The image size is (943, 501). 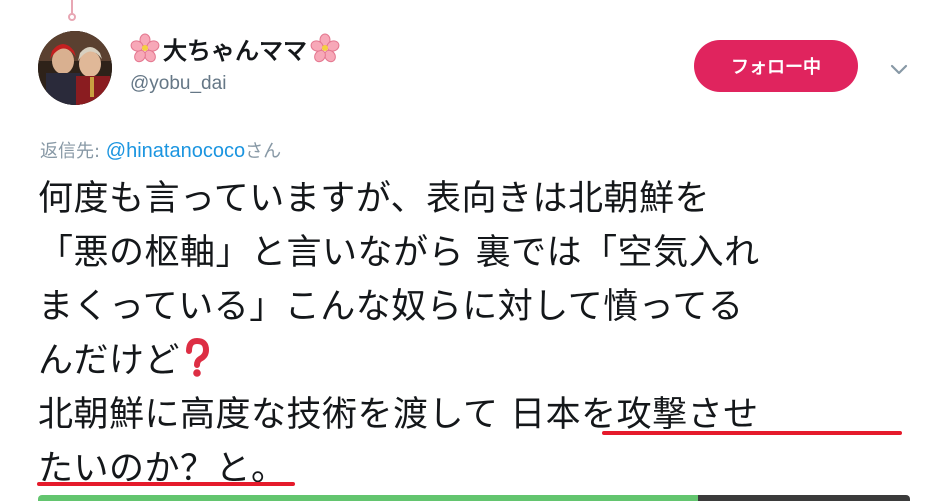 I want to click on display-name: 大ちゃんママ, so click(x=235, y=48).